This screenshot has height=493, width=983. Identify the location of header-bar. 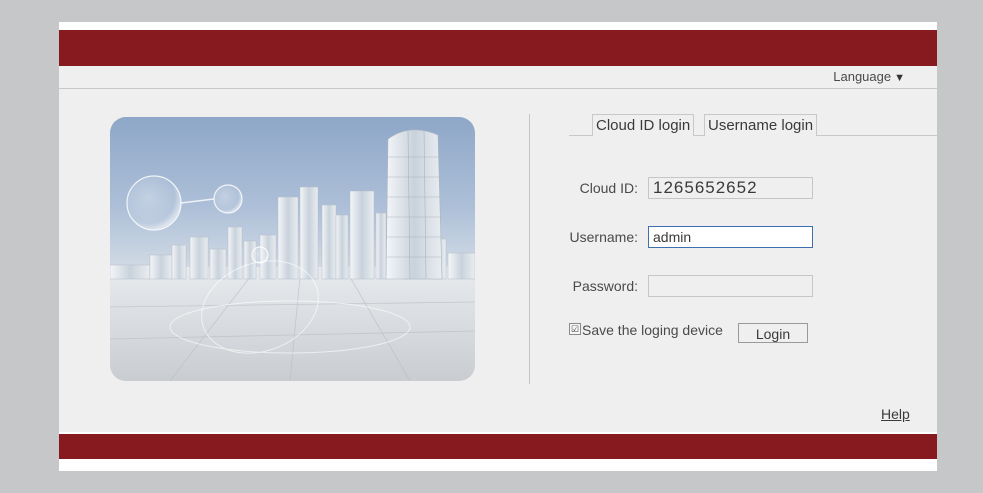
(498, 48).